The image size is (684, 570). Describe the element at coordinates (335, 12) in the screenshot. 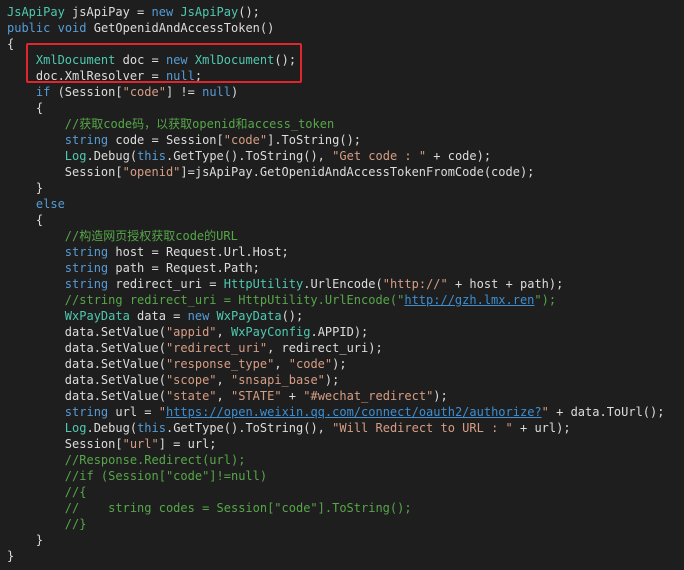

I see `code-line: JsApiPay jsApiPay = new JsApiPay();` at that location.